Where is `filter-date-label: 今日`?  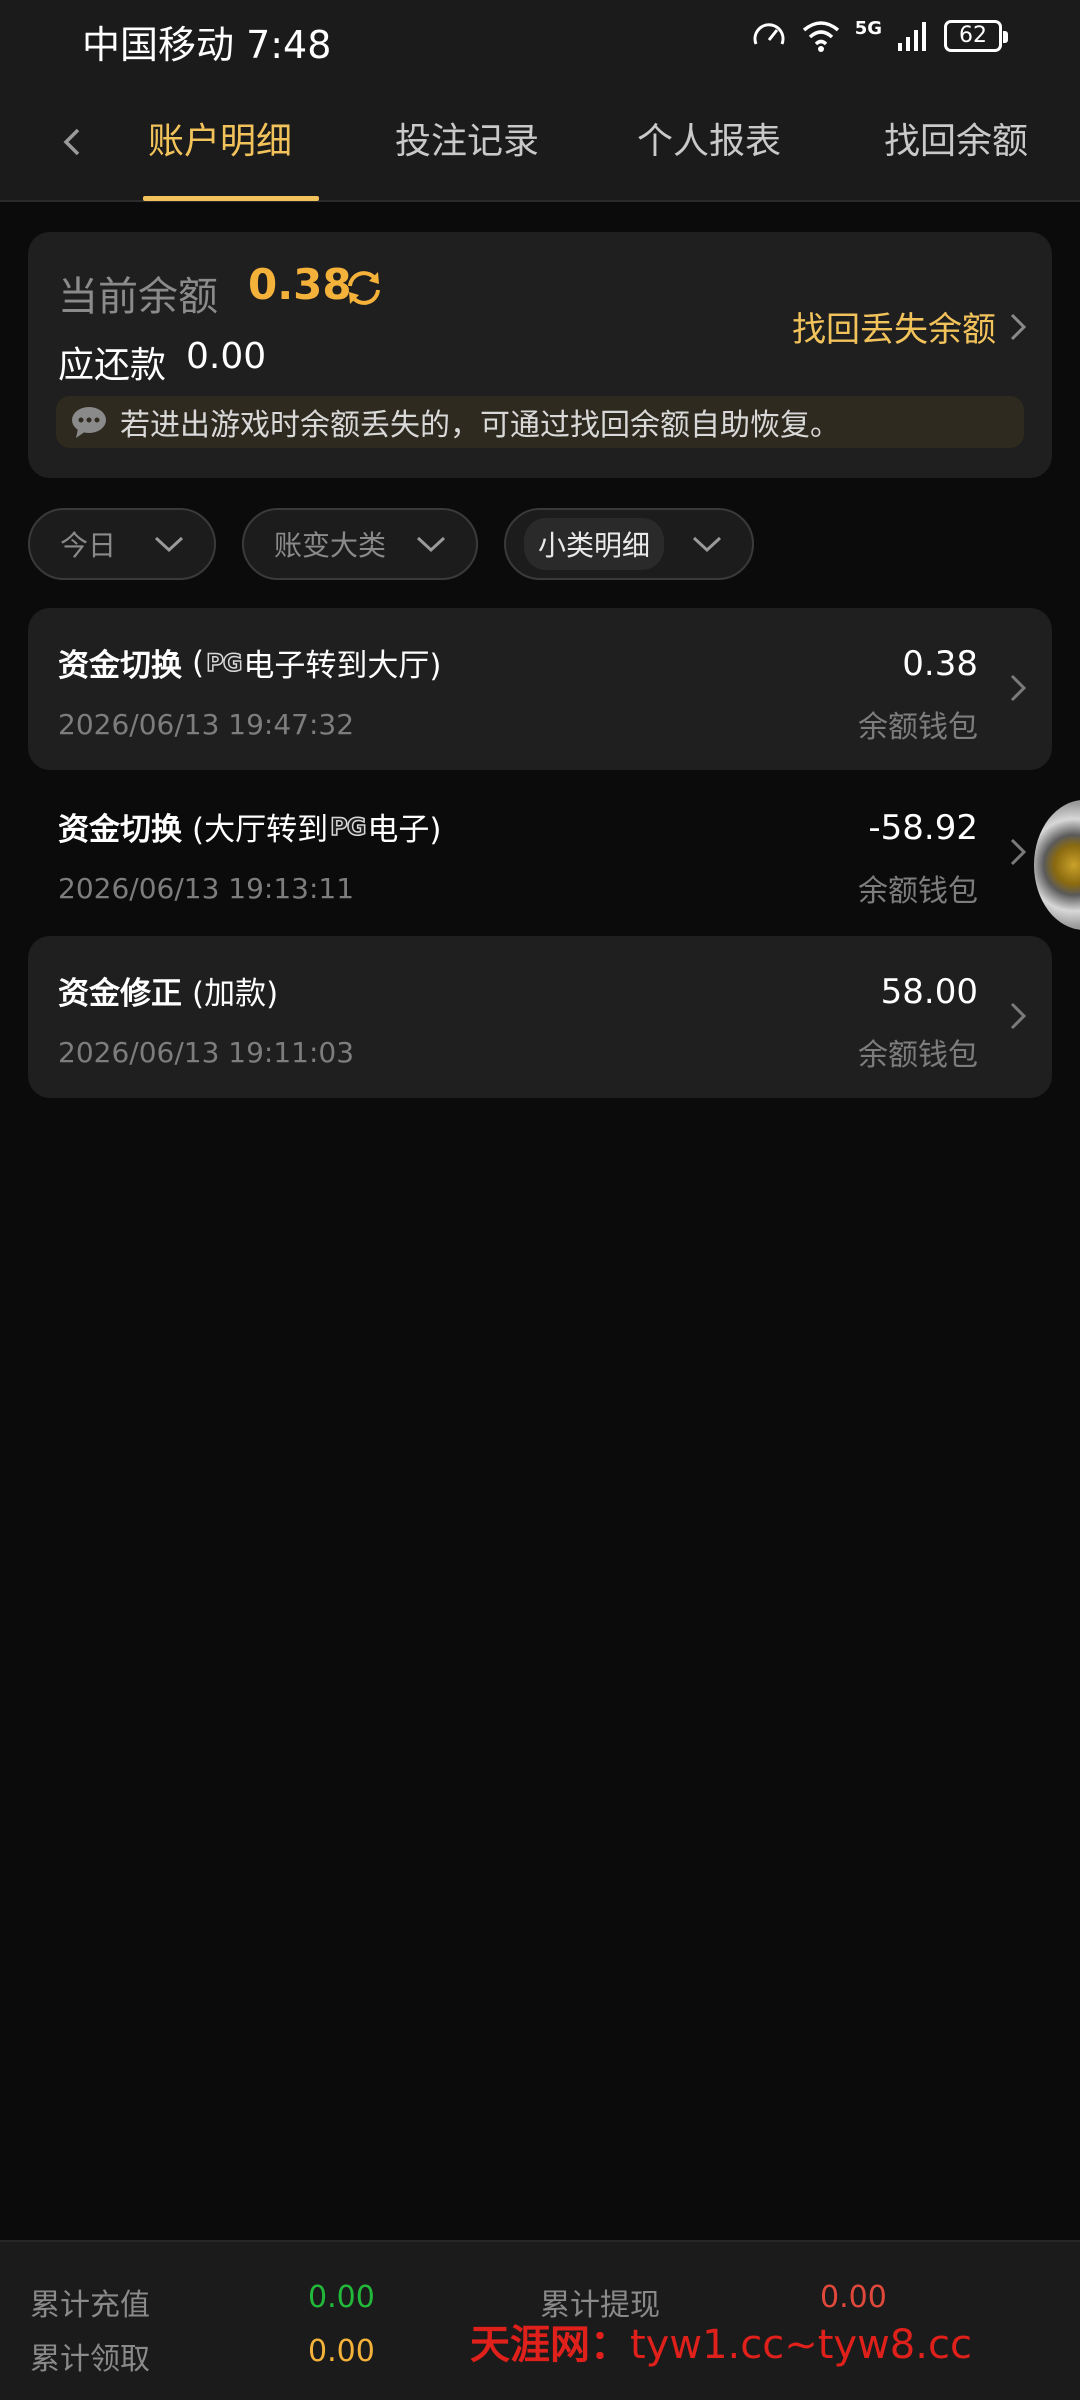 filter-date-label: 今日 is located at coordinates (88, 545).